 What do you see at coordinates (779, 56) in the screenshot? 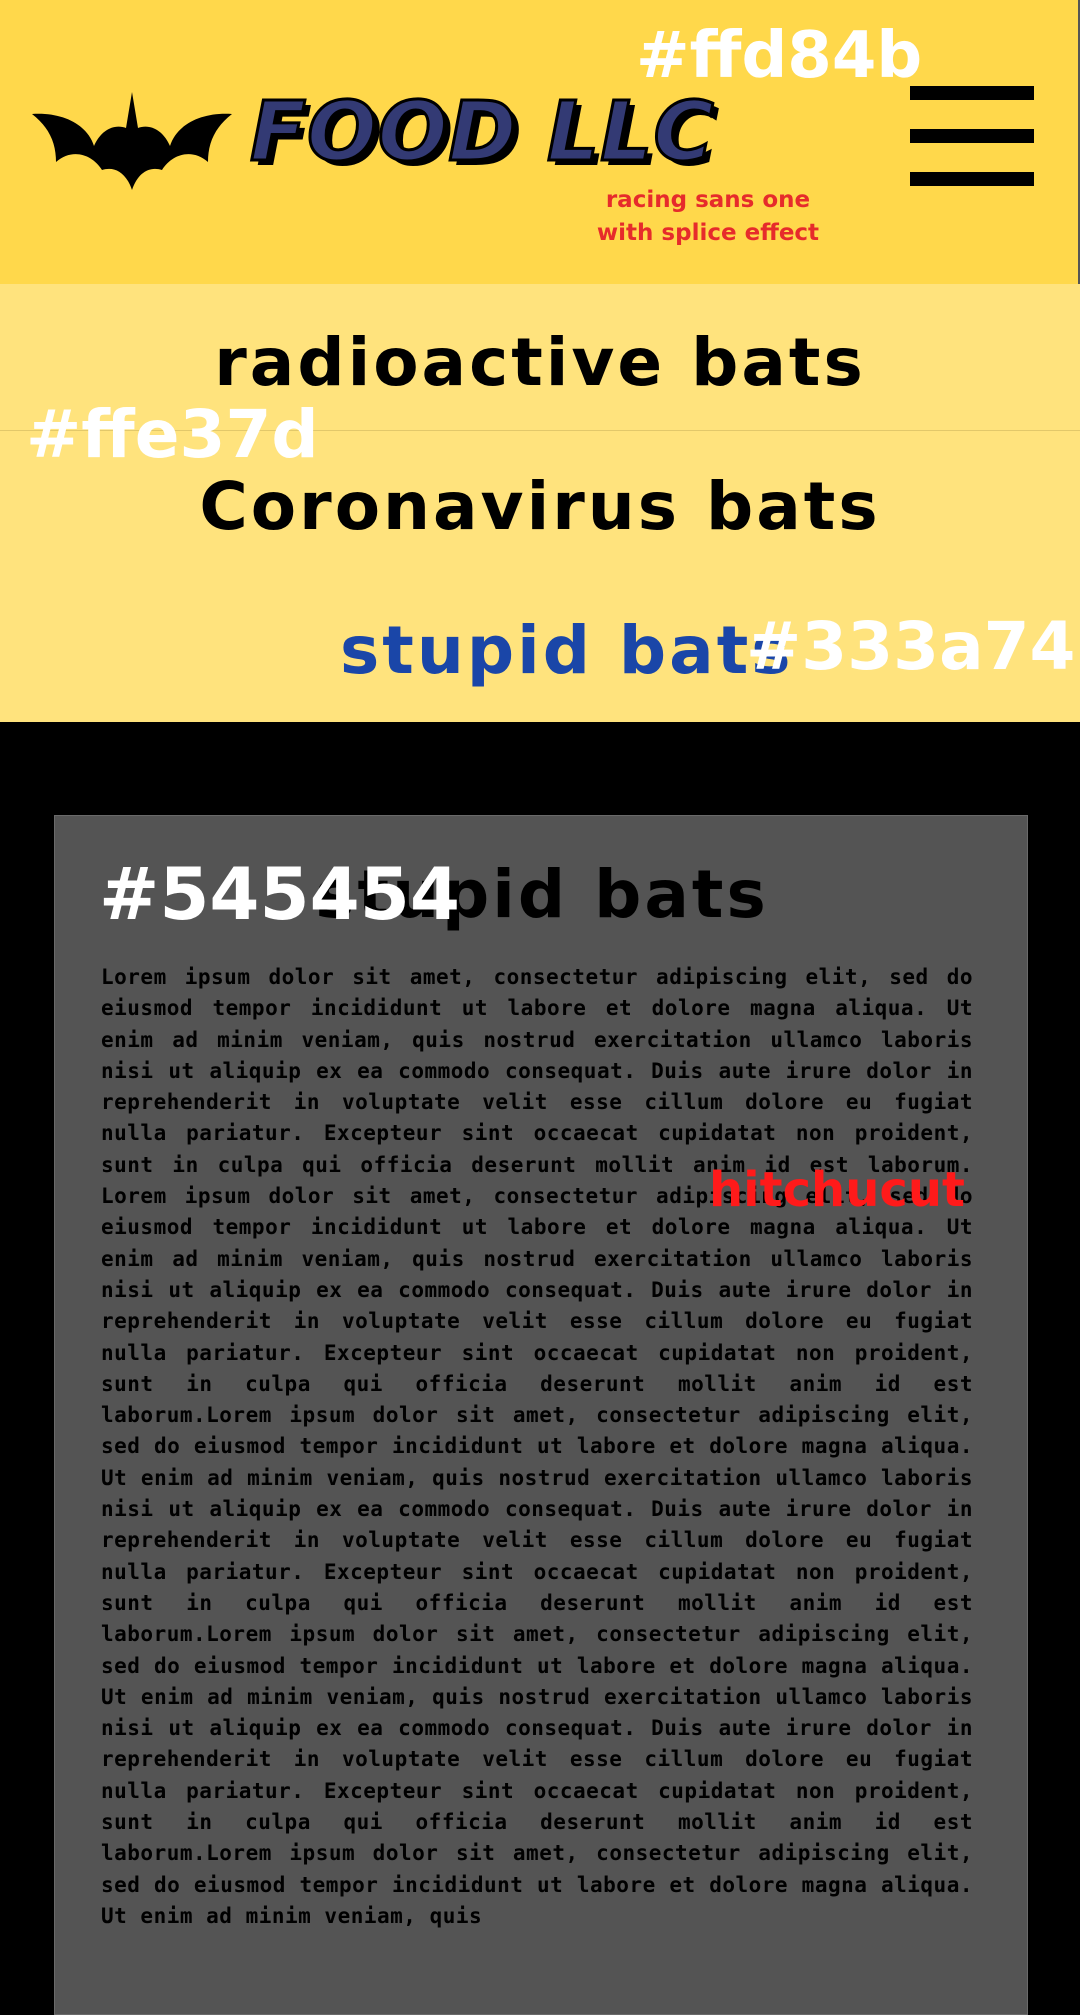
I see `header-color-swatch: #ffd84b` at bounding box center [779, 56].